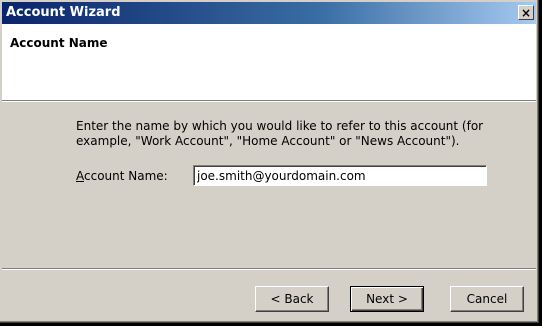 This screenshot has width=542, height=326. Describe the element at coordinates (487, 299) in the screenshot. I see `cancel-button: Cancel` at that location.